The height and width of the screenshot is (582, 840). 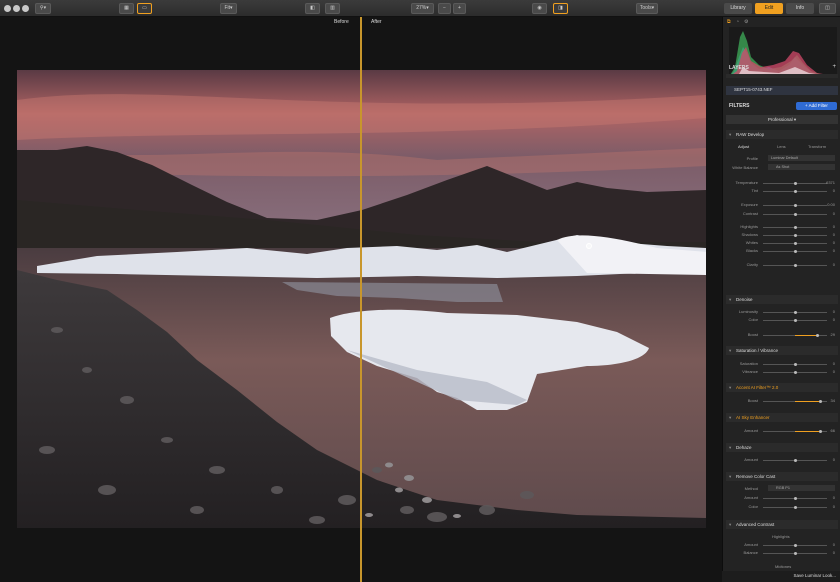 I want to click on zoom-level-dropdown: 27%▾, so click(x=422, y=8).